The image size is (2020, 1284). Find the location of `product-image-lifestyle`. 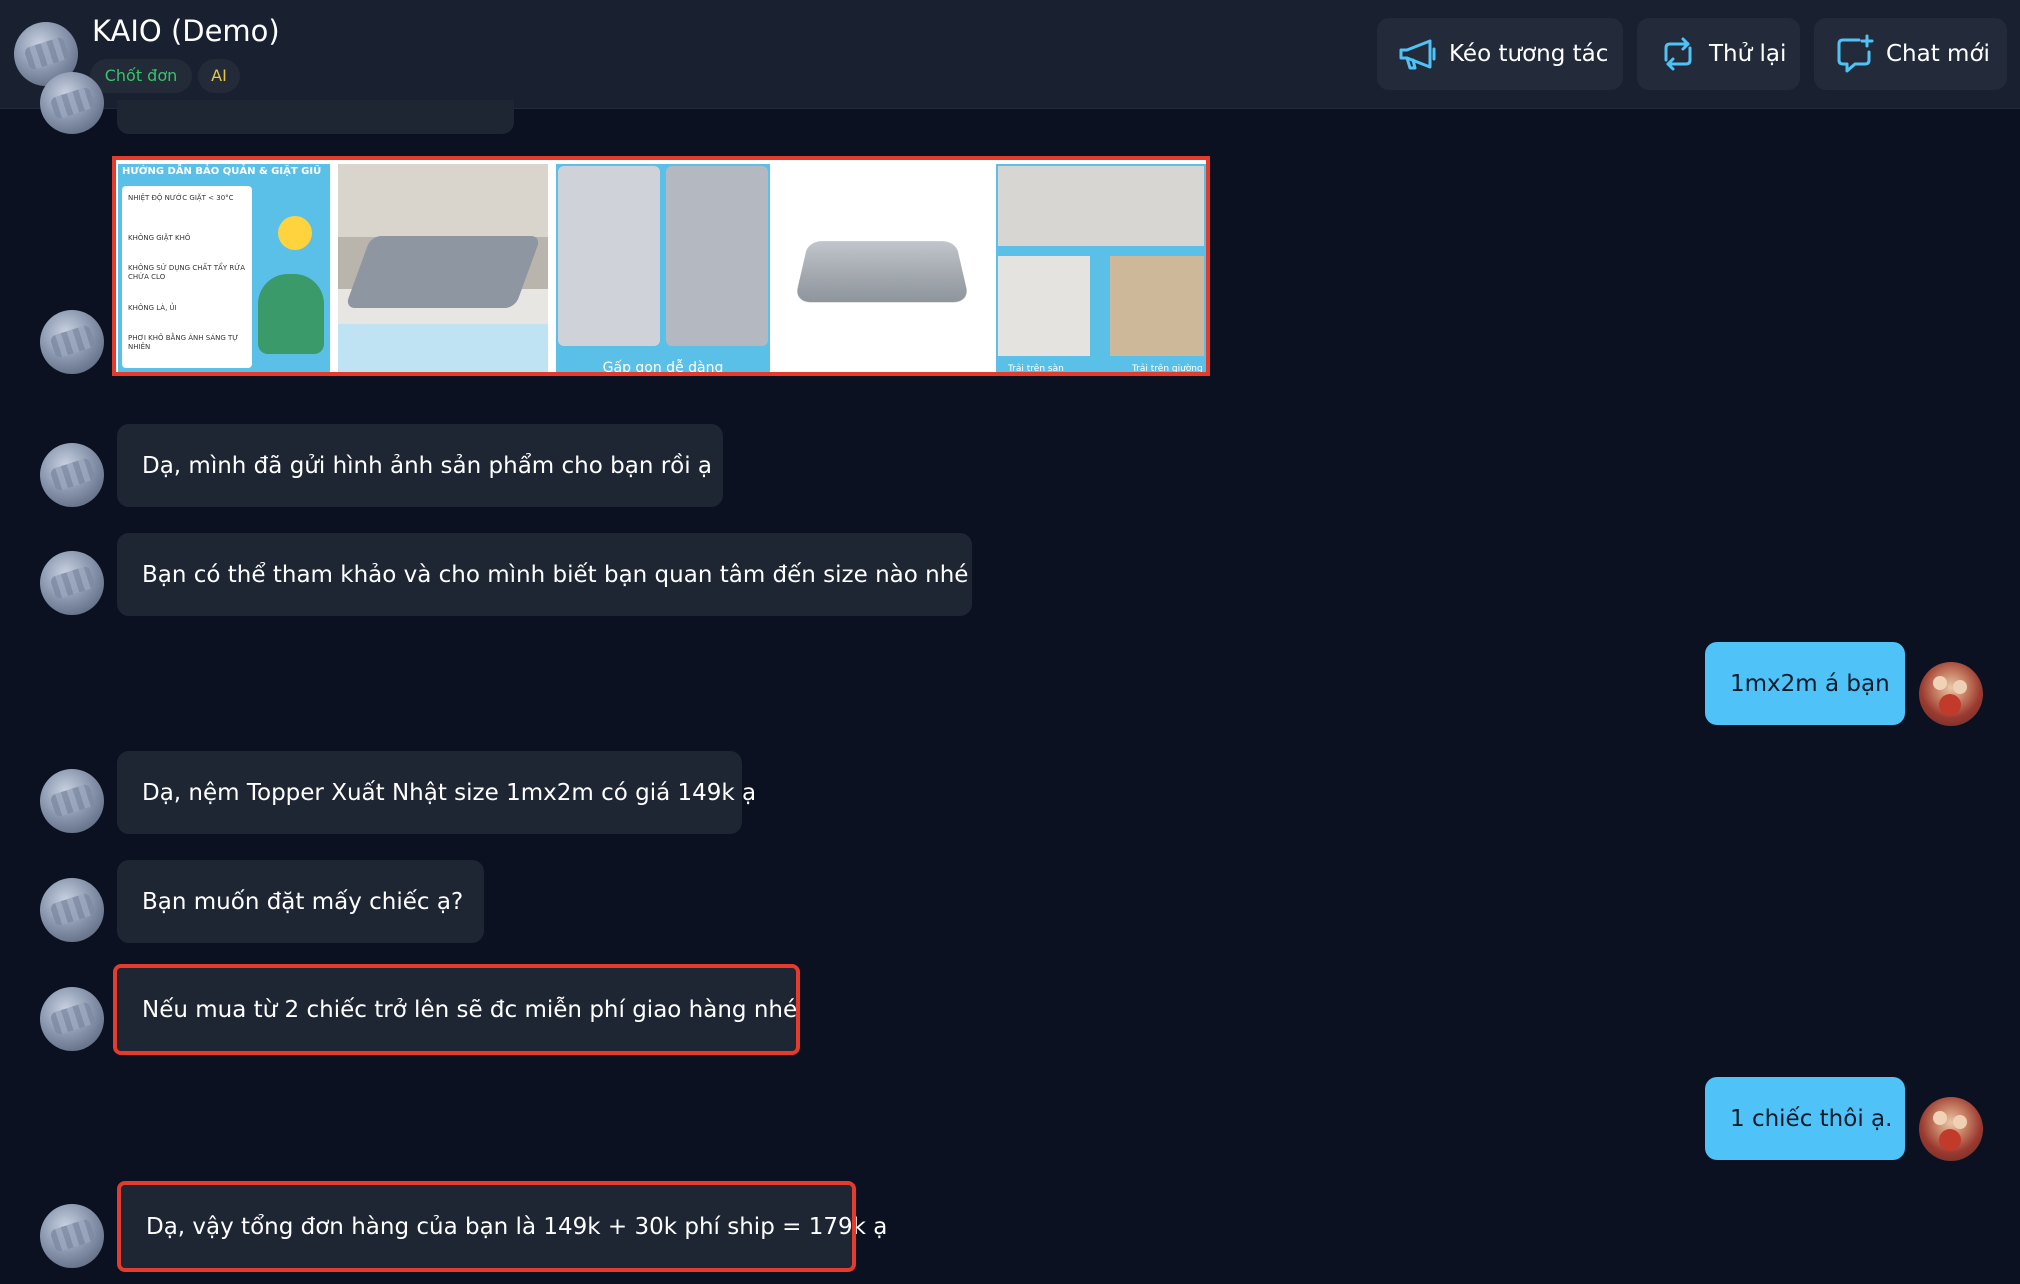

product-image-lifestyle is located at coordinates (443, 268).